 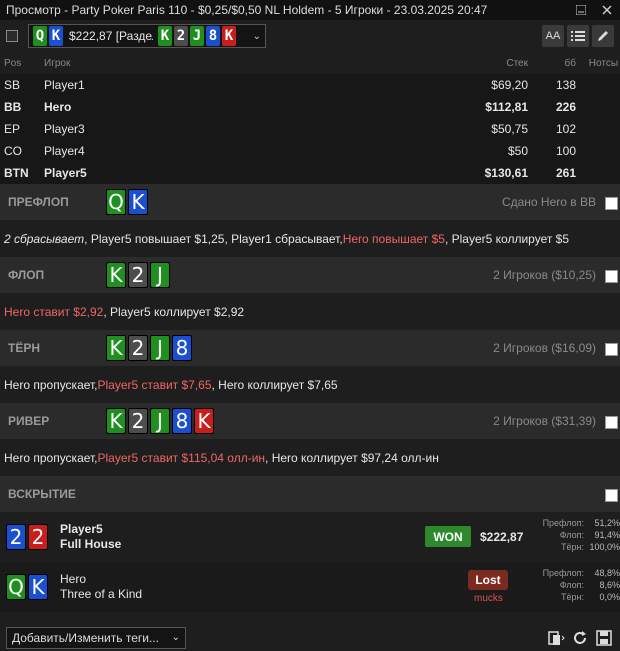 What do you see at coordinates (310, 129) in the screenshot?
I see `player-row: EP Player3 $50,75 102` at bounding box center [310, 129].